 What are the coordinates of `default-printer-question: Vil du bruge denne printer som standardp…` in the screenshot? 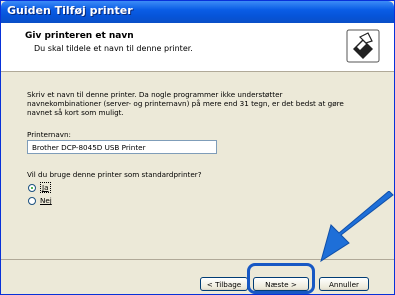 It's located at (114, 174).